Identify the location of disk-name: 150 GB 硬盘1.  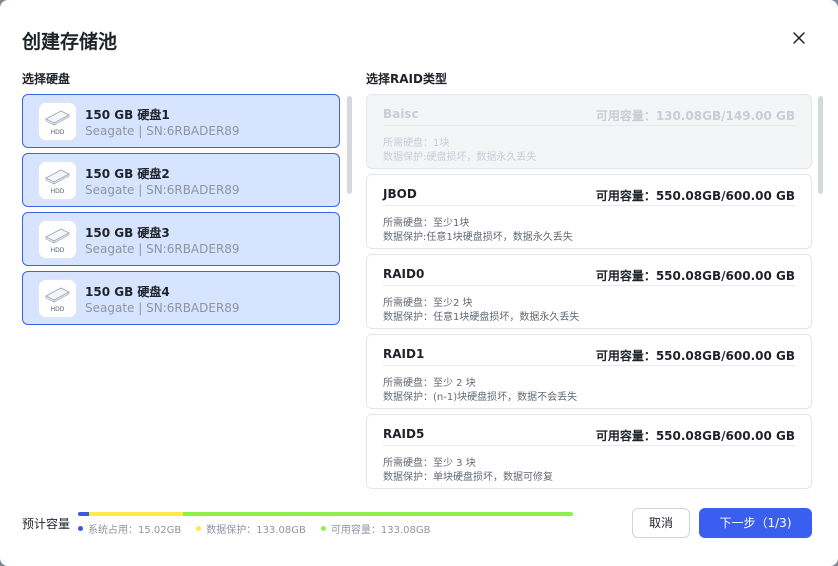
(127, 115).